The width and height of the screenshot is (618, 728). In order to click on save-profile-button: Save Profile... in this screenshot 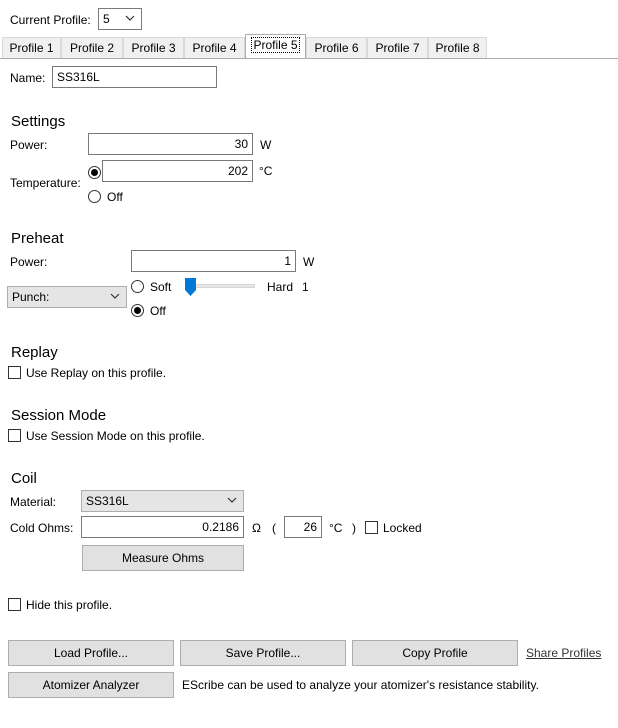, I will do `click(263, 653)`.